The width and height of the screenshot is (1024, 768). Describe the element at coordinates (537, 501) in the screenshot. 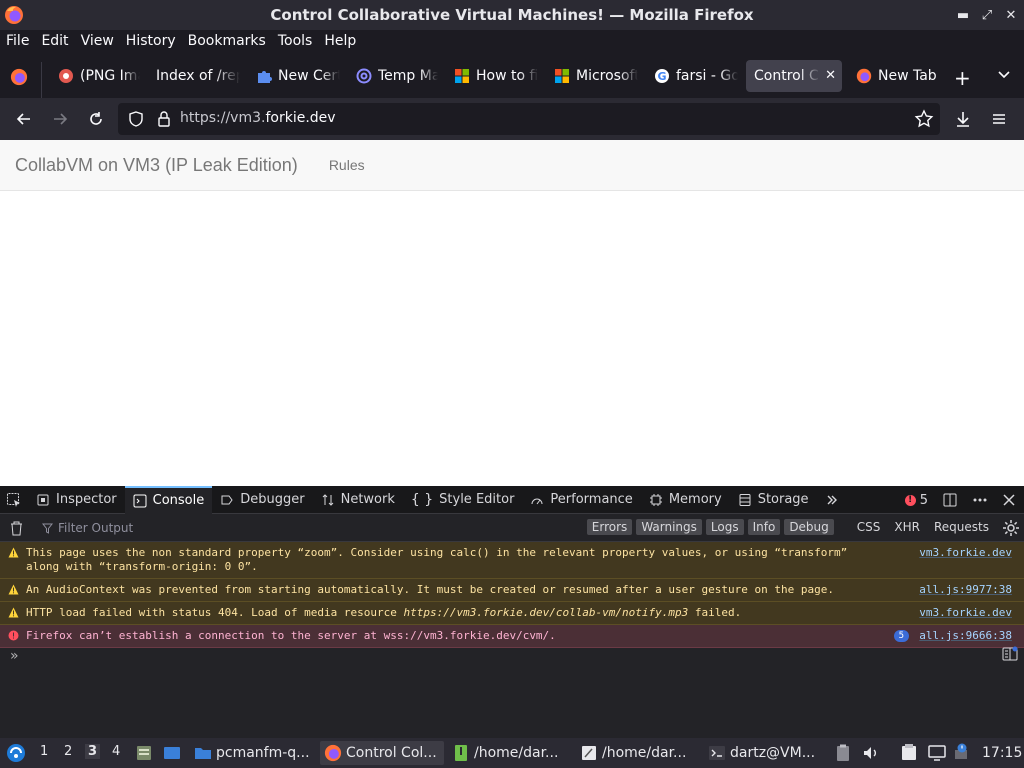

I see `performance-gauge-icon` at that location.